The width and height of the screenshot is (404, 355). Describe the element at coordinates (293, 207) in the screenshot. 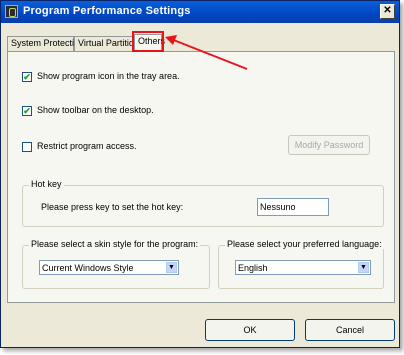

I see `hotkey-input: Nessuno` at that location.